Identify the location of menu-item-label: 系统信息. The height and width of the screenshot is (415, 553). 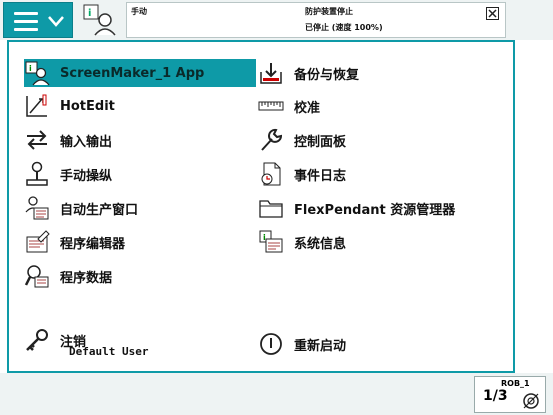
(320, 244).